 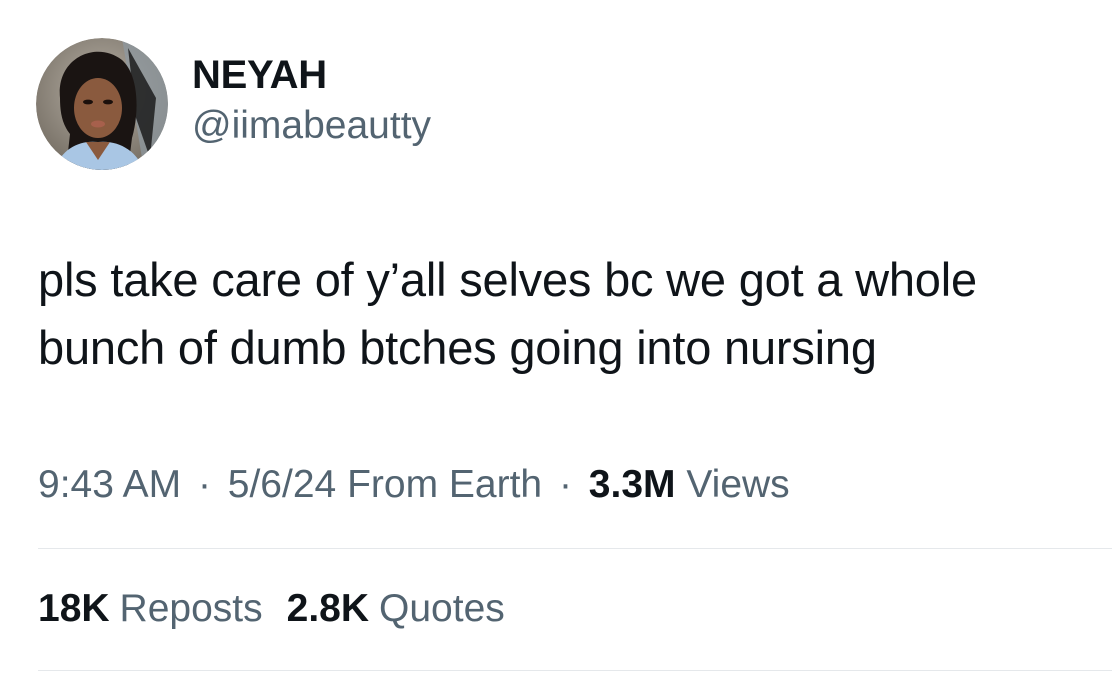 I want to click on quotes-stat: 2.8K Quotes, so click(x=396, y=609).